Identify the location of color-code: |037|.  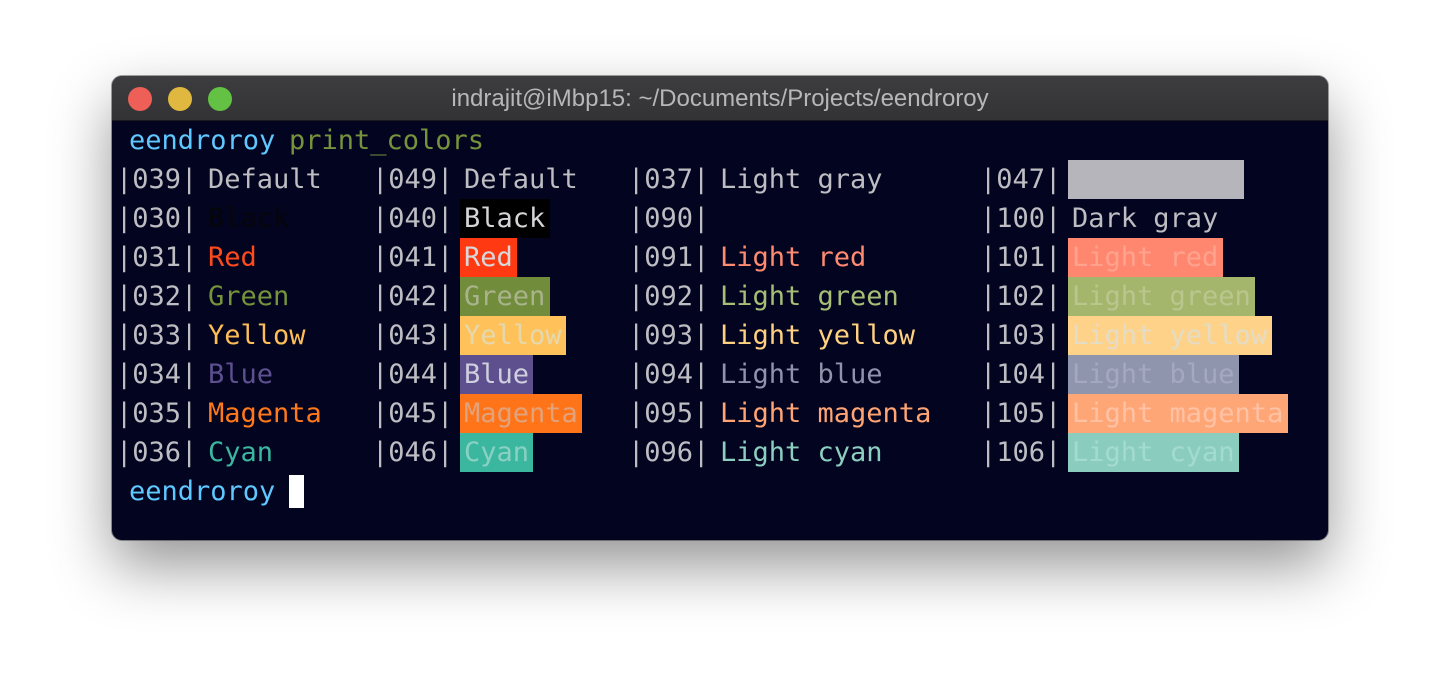
(669, 179).